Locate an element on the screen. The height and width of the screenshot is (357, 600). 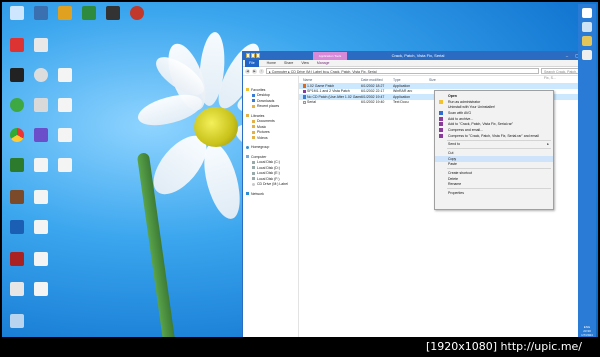
menu-item-paste: Paste is located at coordinates (494, 165).